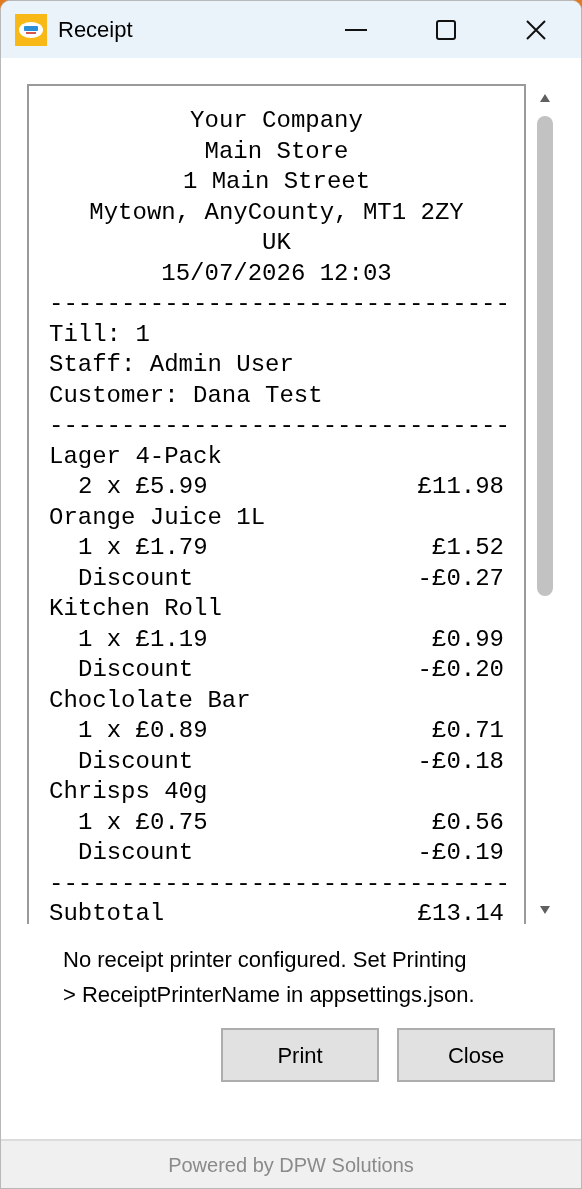 The height and width of the screenshot is (1189, 582). Describe the element at coordinates (460, 911) in the screenshot. I see `receipt-line-amount: £13.14` at that location.